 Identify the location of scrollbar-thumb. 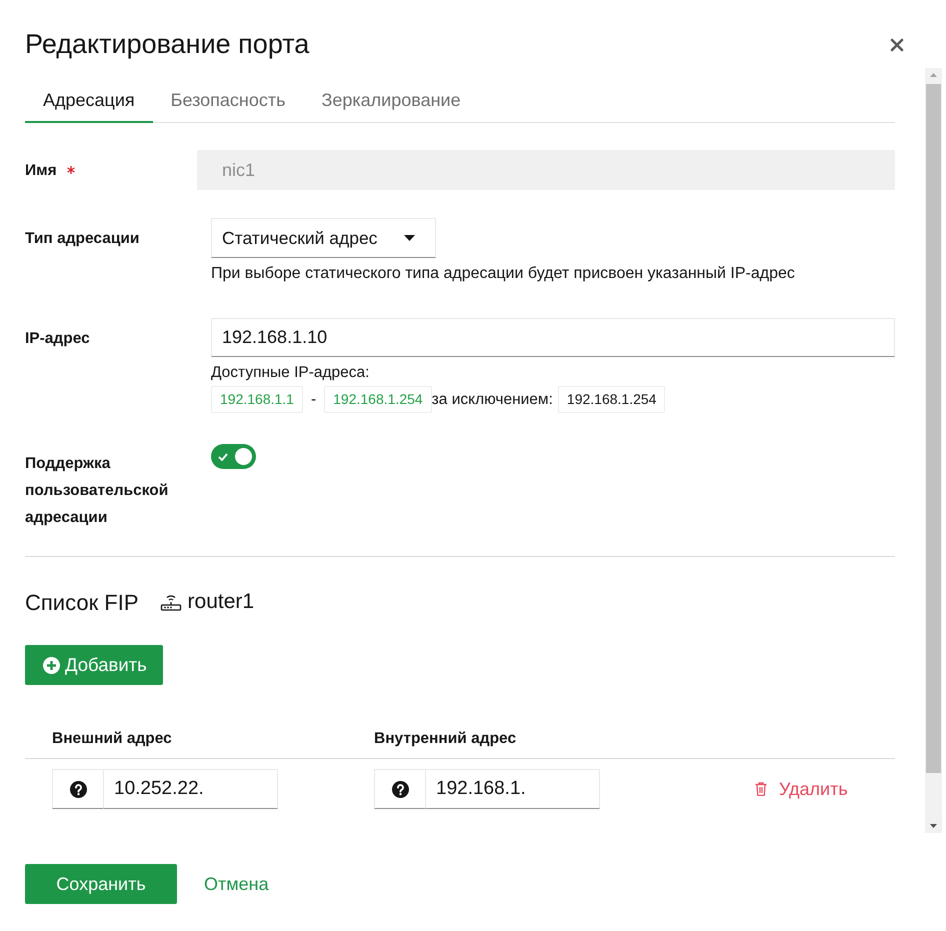
(933, 428).